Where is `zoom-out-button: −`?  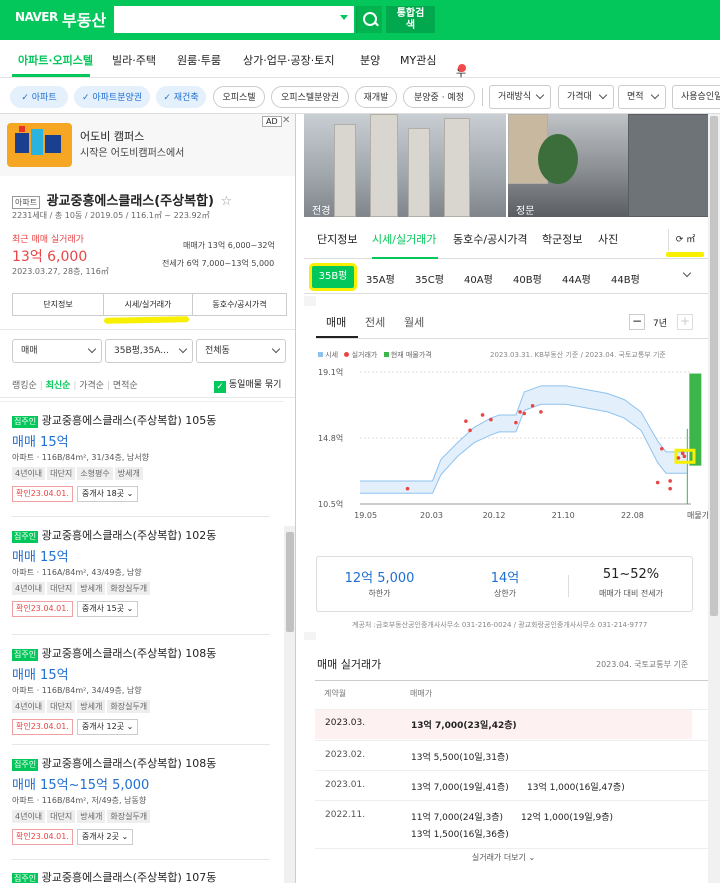 zoom-out-button: − is located at coordinates (637, 322).